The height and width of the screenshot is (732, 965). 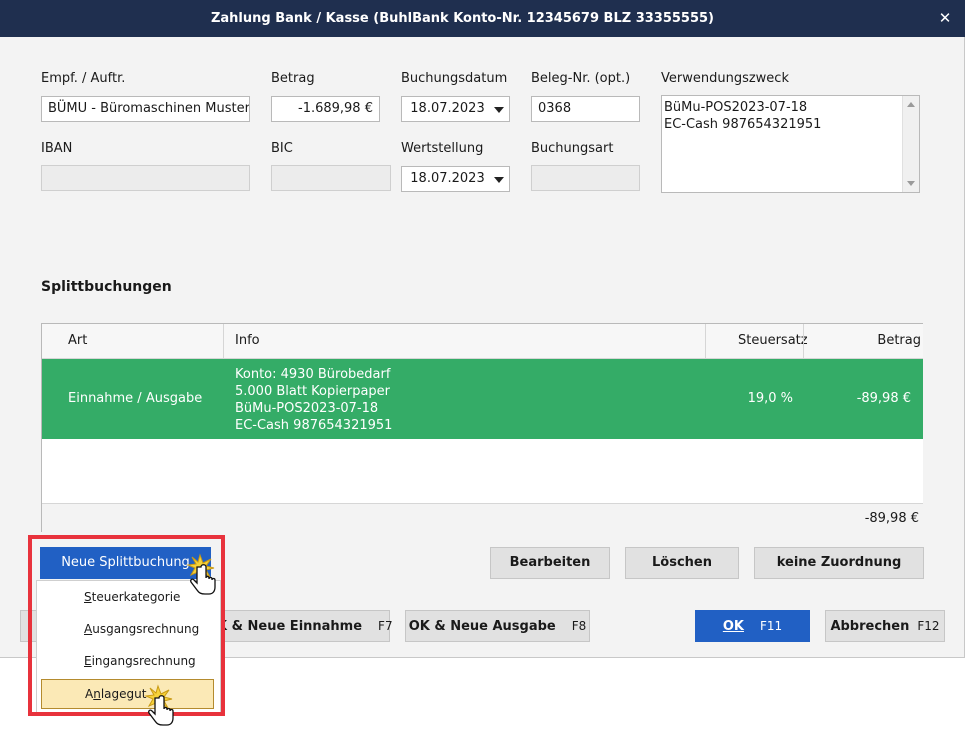 What do you see at coordinates (447, 178) in the screenshot?
I see `wertstellung-value: 18.07.2023` at bounding box center [447, 178].